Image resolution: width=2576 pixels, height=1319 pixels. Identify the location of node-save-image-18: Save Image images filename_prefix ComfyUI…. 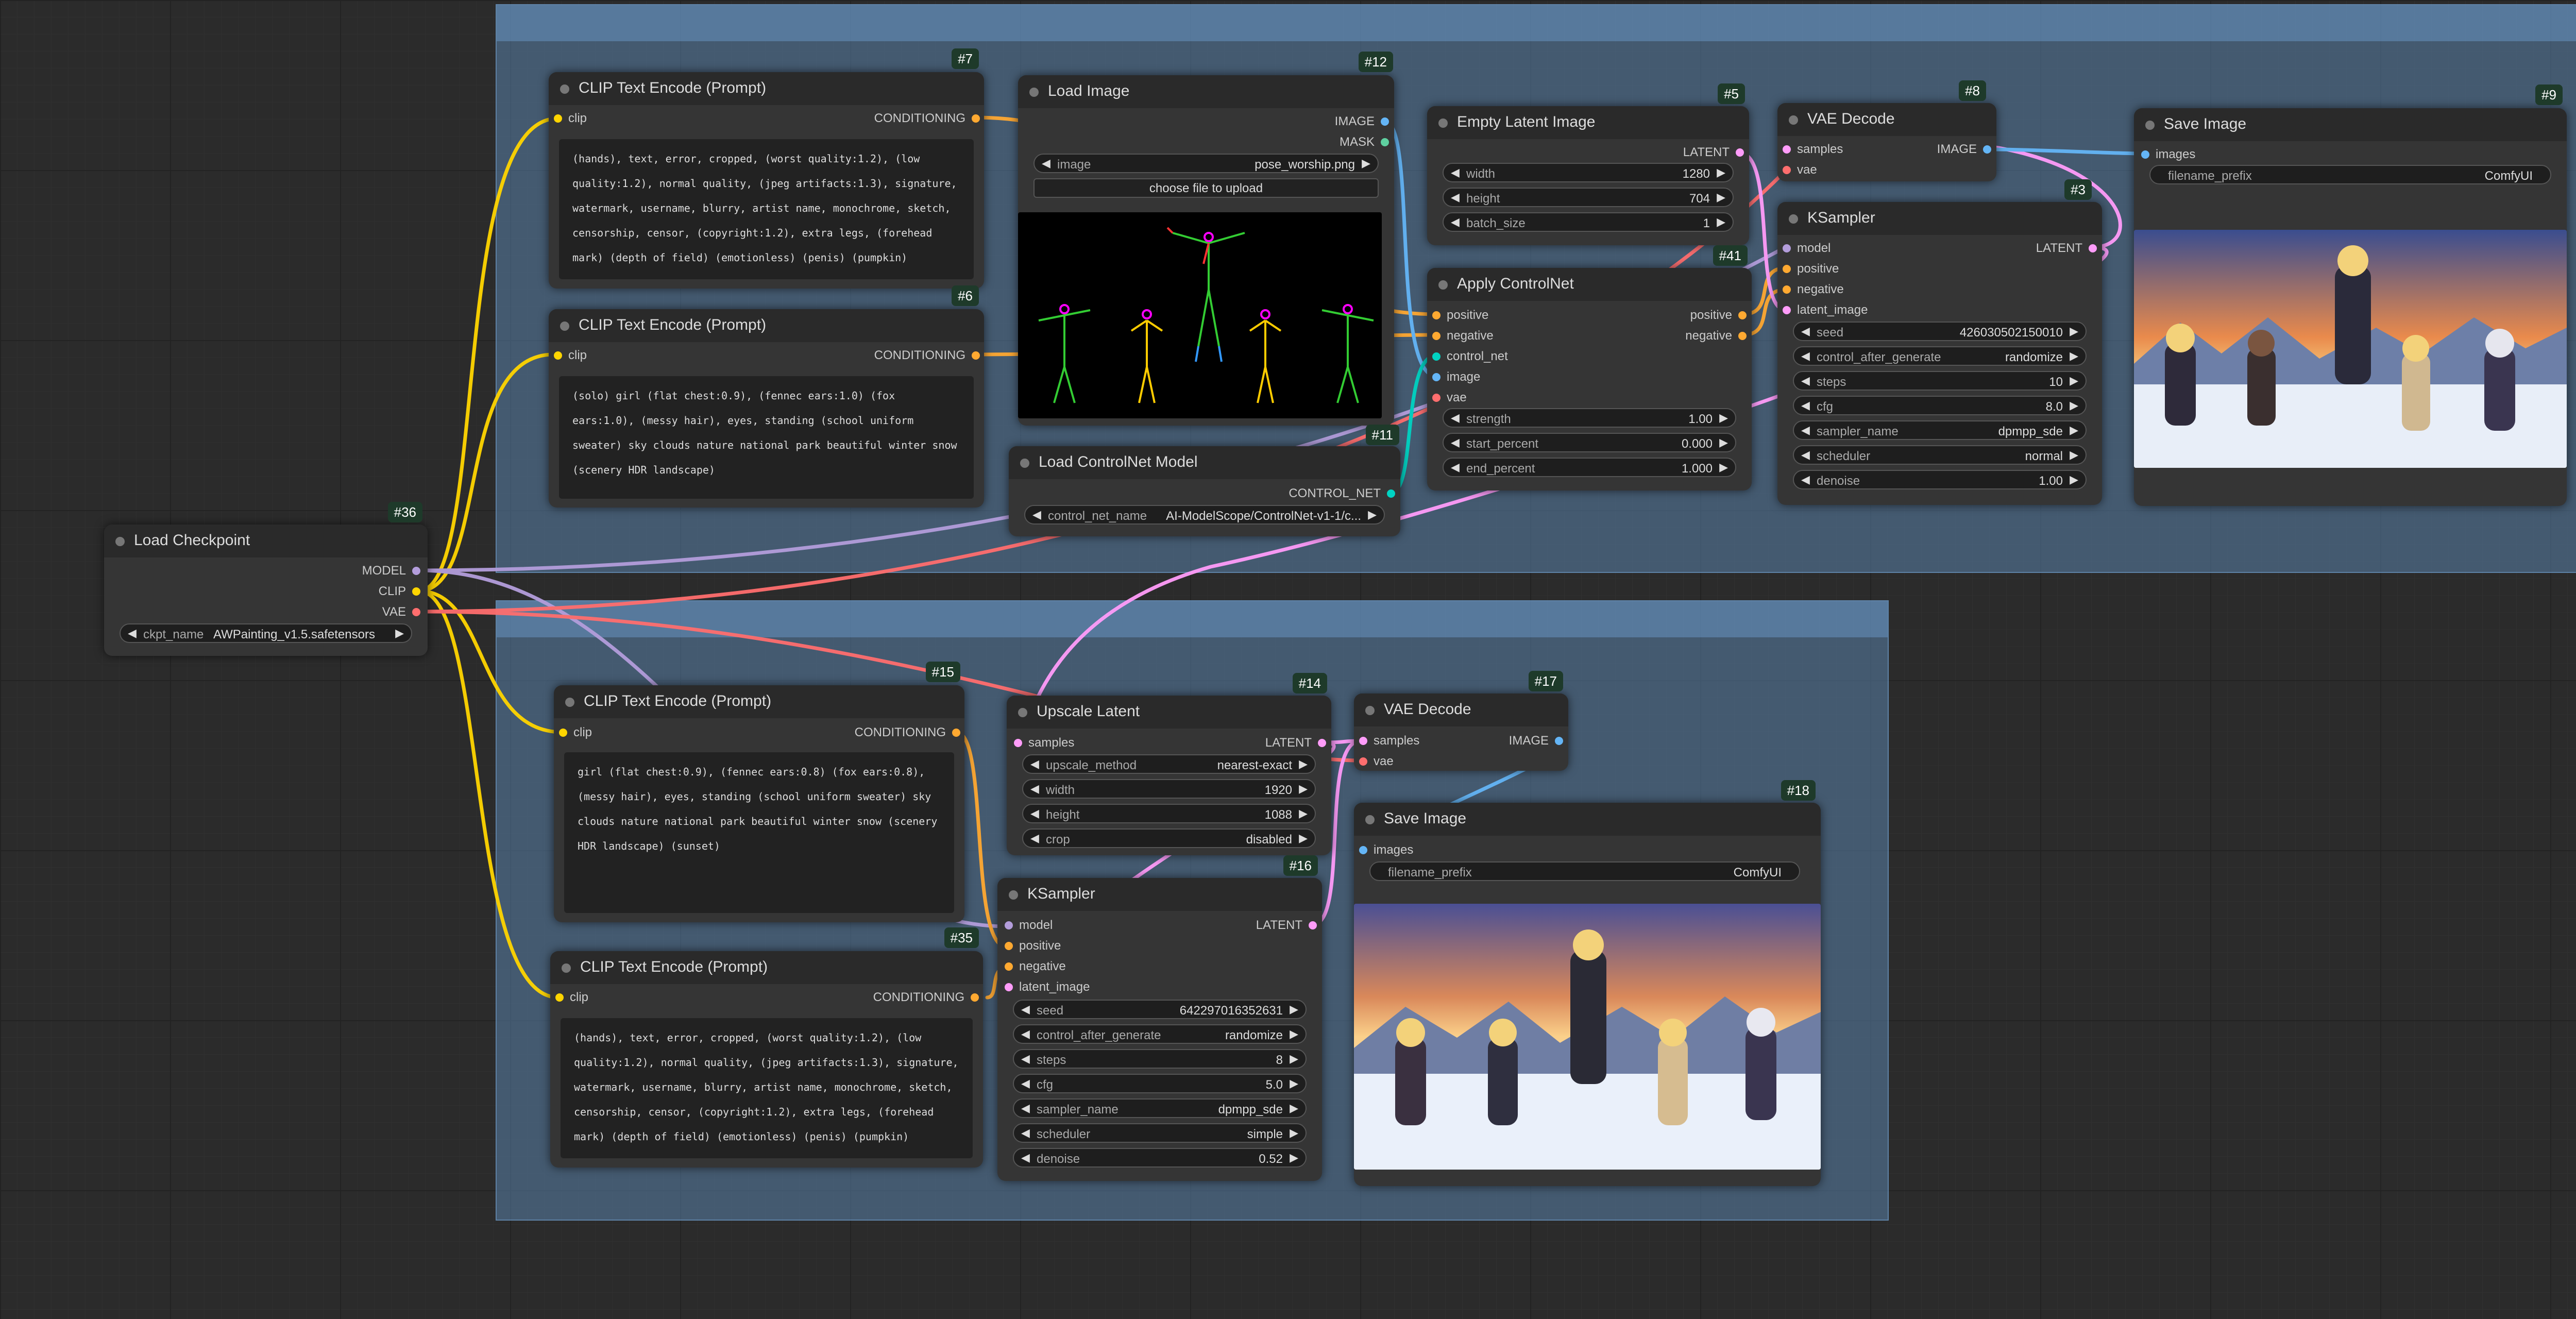
(1587, 983).